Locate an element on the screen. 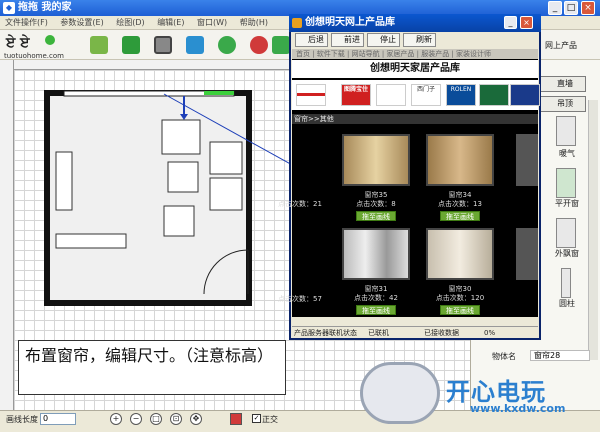  brand-logo: 图腾宝住 is located at coordinates (356, 95).